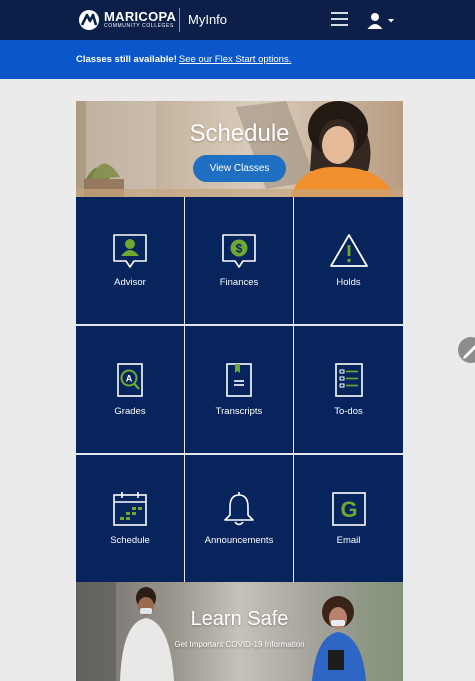 This screenshot has height=681, width=475. What do you see at coordinates (239, 380) in the screenshot?
I see `transcripts-icon` at bounding box center [239, 380].